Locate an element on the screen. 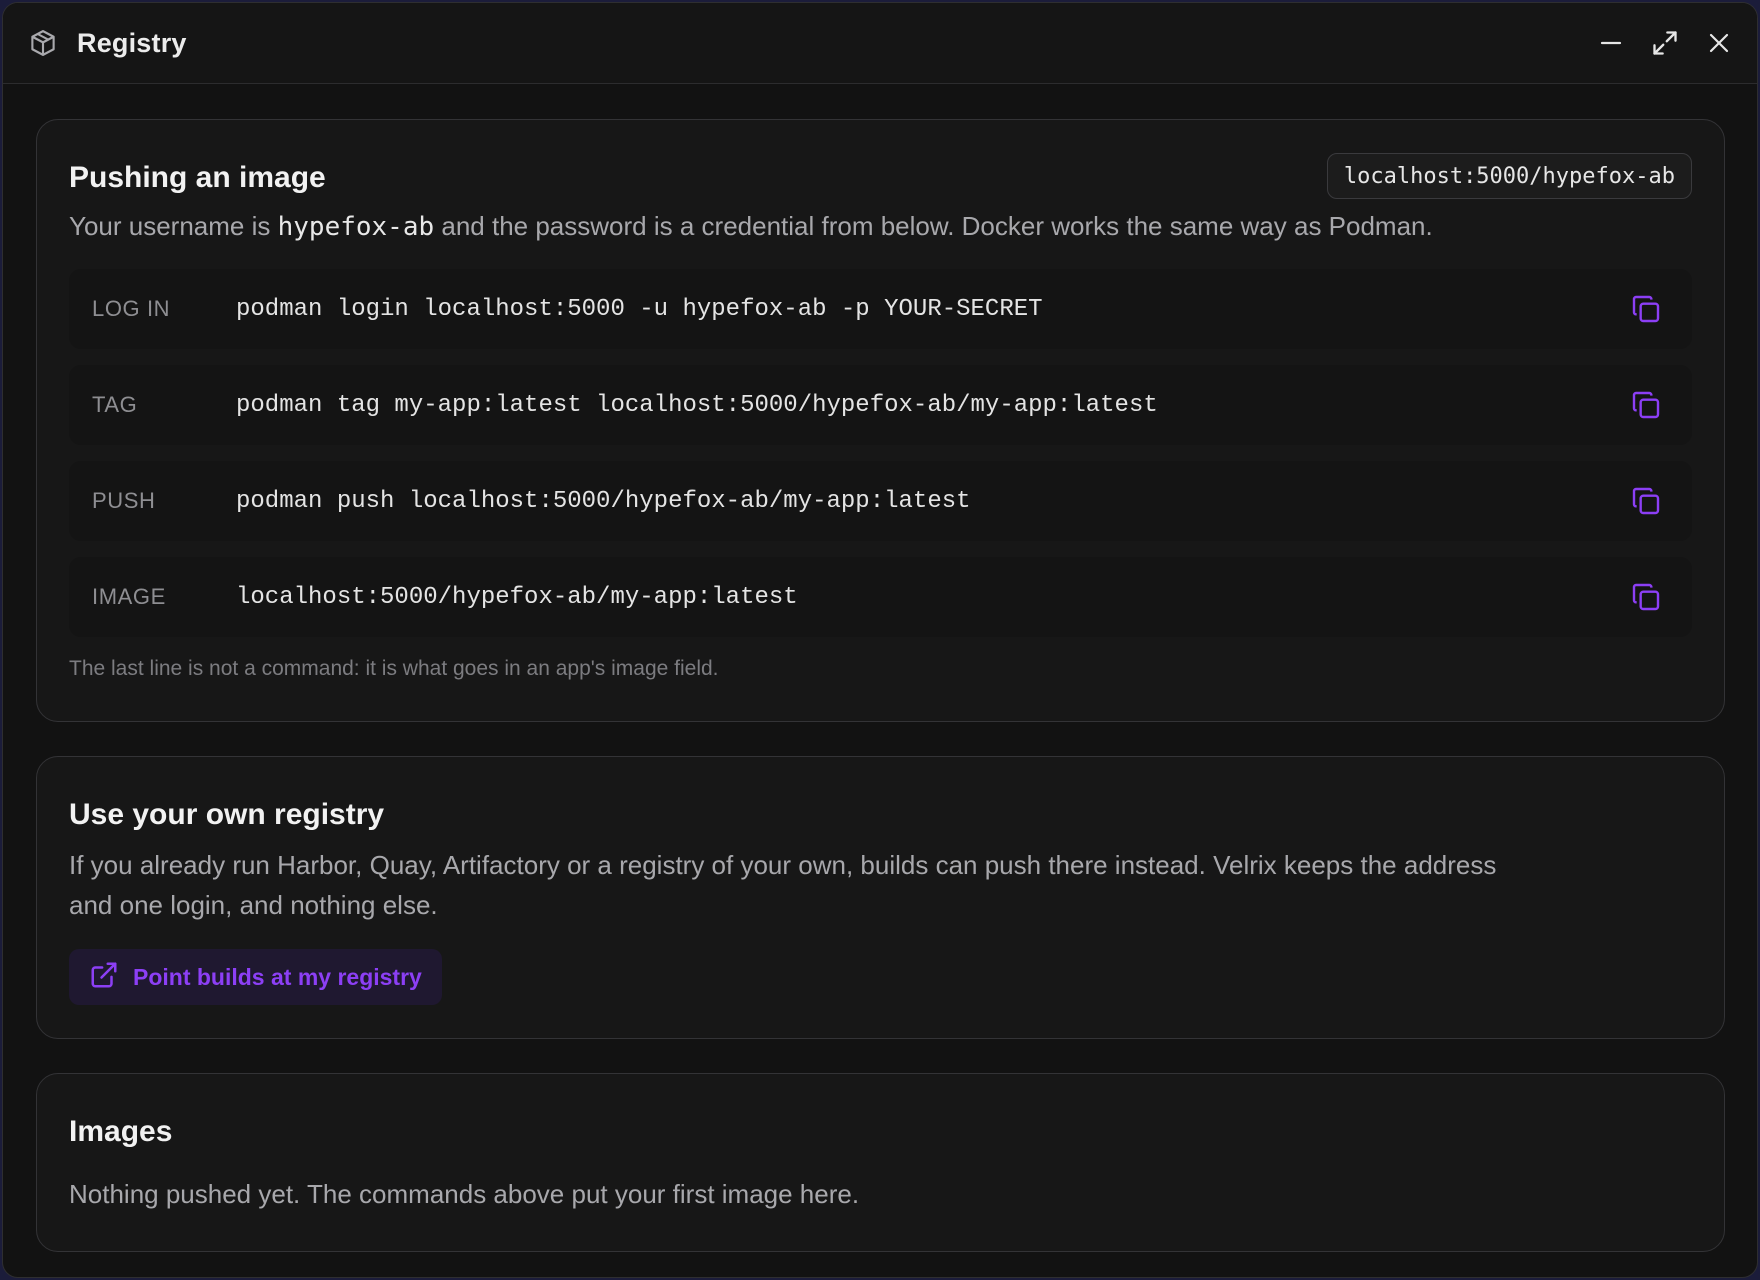 This screenshot has width=1760, height=1280. command-label: TAG is located at coordinates (115, 404).